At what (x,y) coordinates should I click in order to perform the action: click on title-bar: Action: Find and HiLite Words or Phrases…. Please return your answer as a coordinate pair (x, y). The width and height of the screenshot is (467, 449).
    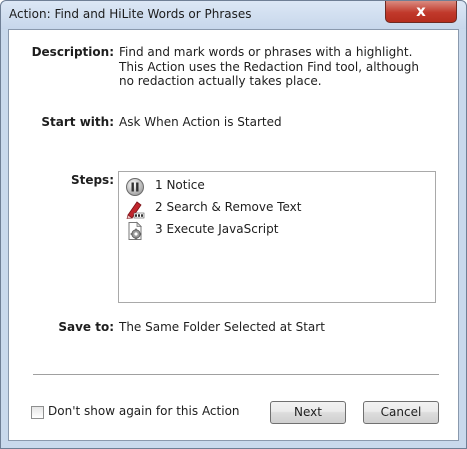
    Looking at the image, I should click on (233, 15).